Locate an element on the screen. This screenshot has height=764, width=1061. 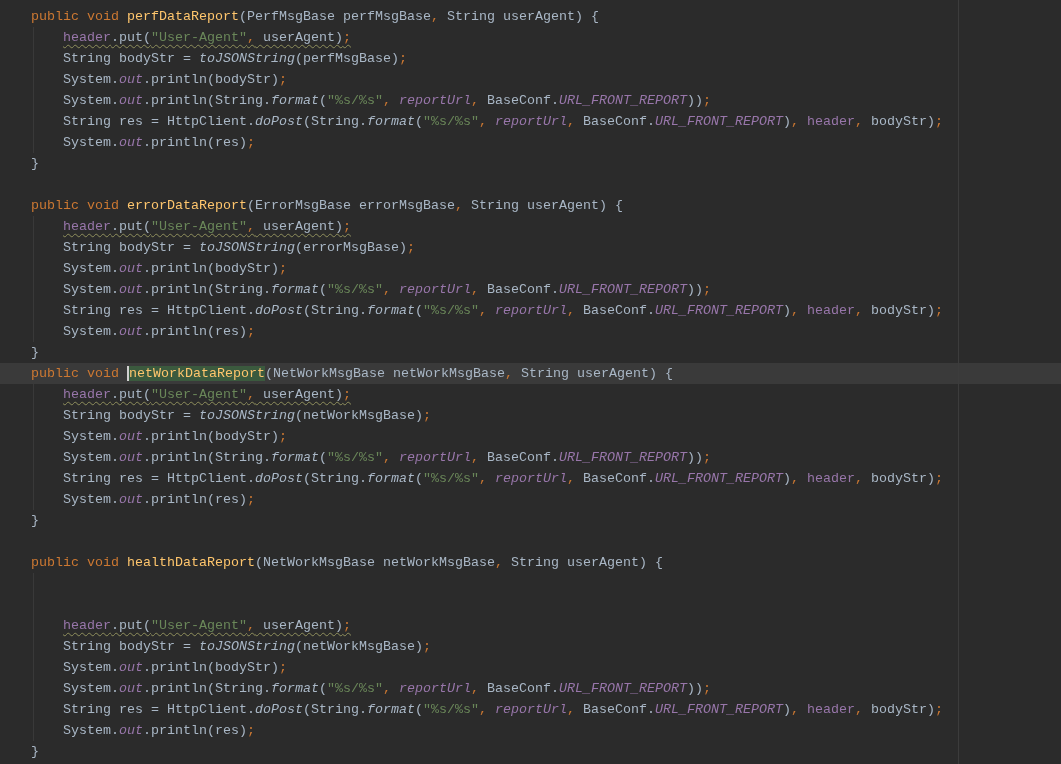
code-line: String bodyStr = toJSONString(errorMsgBase); is located at coordinates (239, 248).